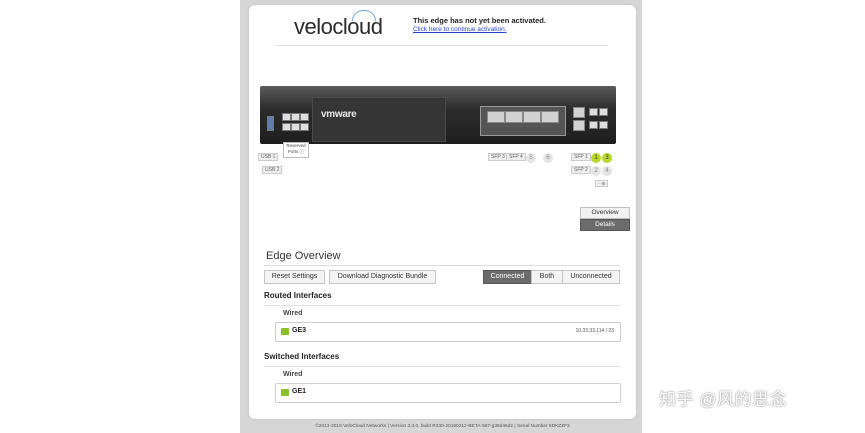  Describe the element at coordinates (607, 158) in the screenshot. I see `port-3-indicator: 3` at that location.